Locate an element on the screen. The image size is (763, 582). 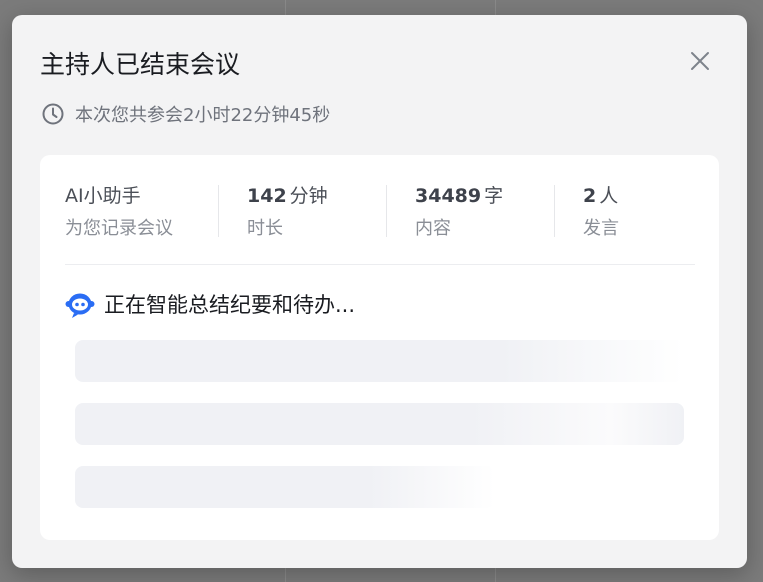
stat-label: 时长 is located at coordinates (265, 228).